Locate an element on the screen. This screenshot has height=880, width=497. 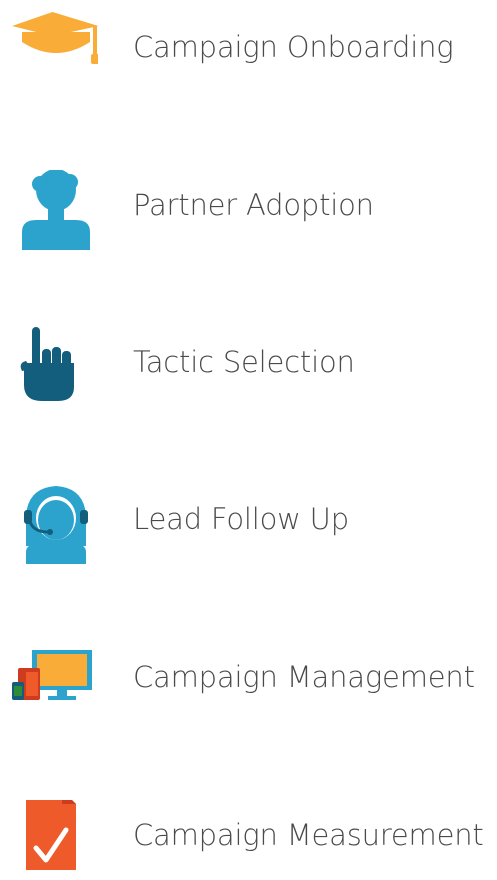
item-label: Partner Adoption is located at coordinates (253, 205).